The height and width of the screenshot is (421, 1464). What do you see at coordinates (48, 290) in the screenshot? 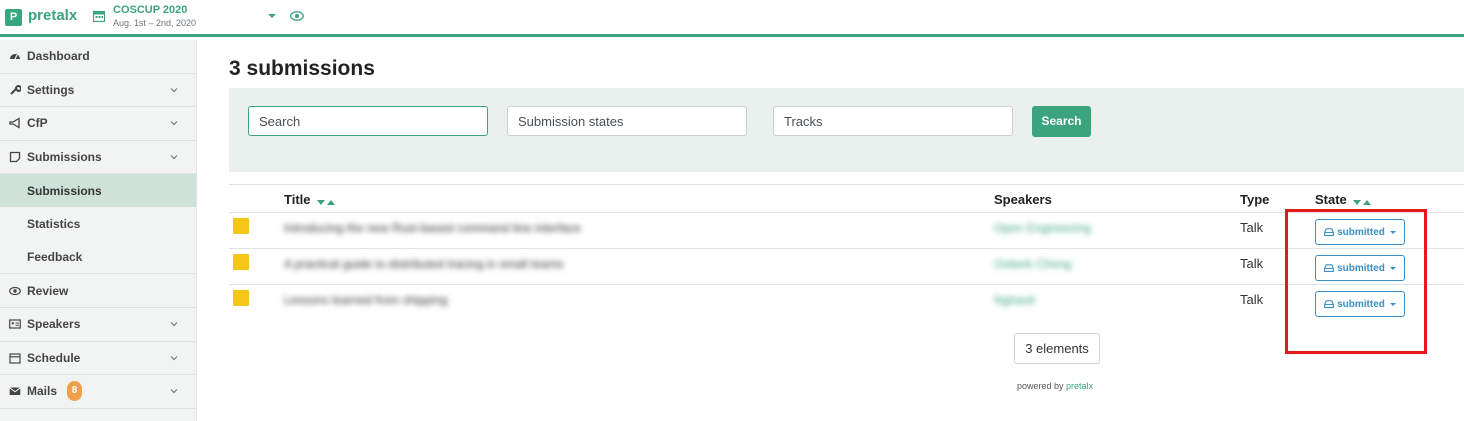
I see `sidebar-item-label: Review` at bounding box center [48, 290].